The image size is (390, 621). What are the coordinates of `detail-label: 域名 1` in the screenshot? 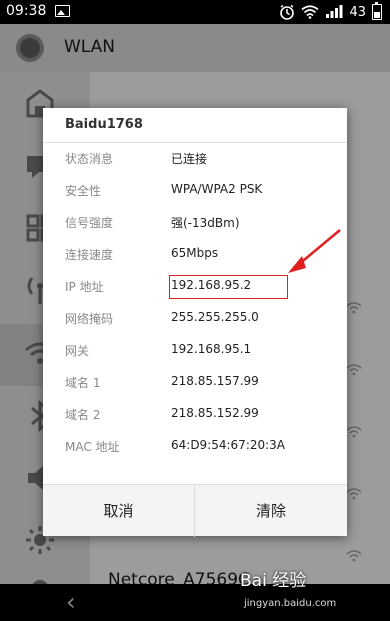 It's located at (83, 383).